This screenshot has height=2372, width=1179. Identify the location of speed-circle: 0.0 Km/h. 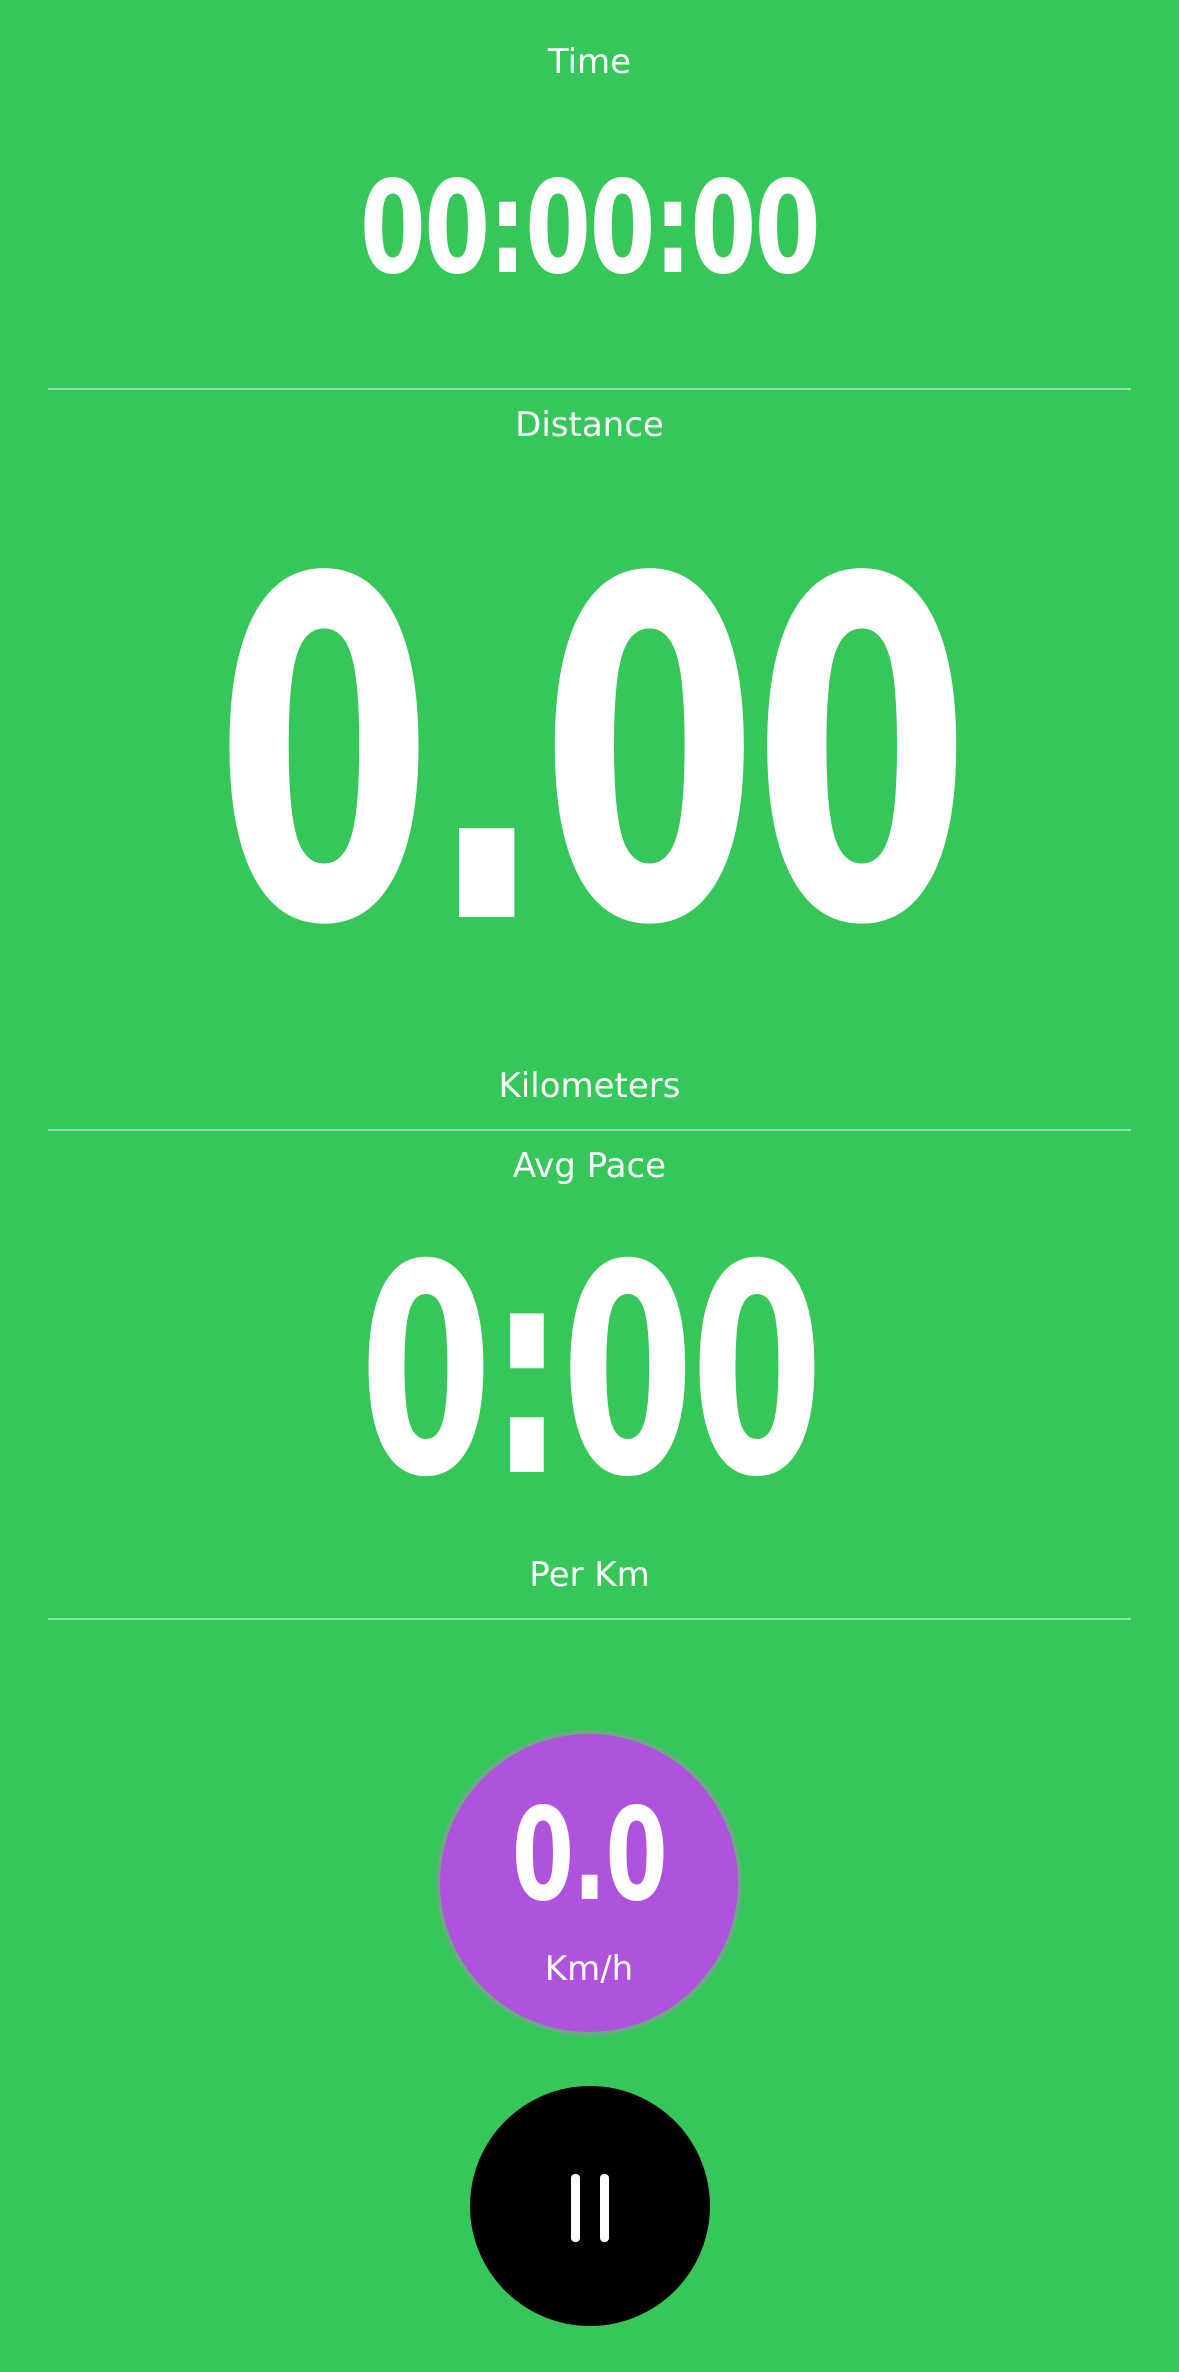
(589, 1883).